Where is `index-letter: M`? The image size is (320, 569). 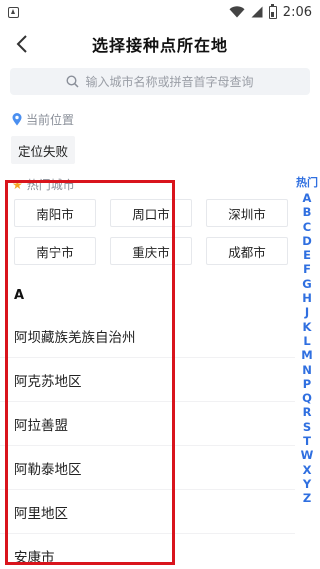
index-letter: M is located at coordinates (306, 355).